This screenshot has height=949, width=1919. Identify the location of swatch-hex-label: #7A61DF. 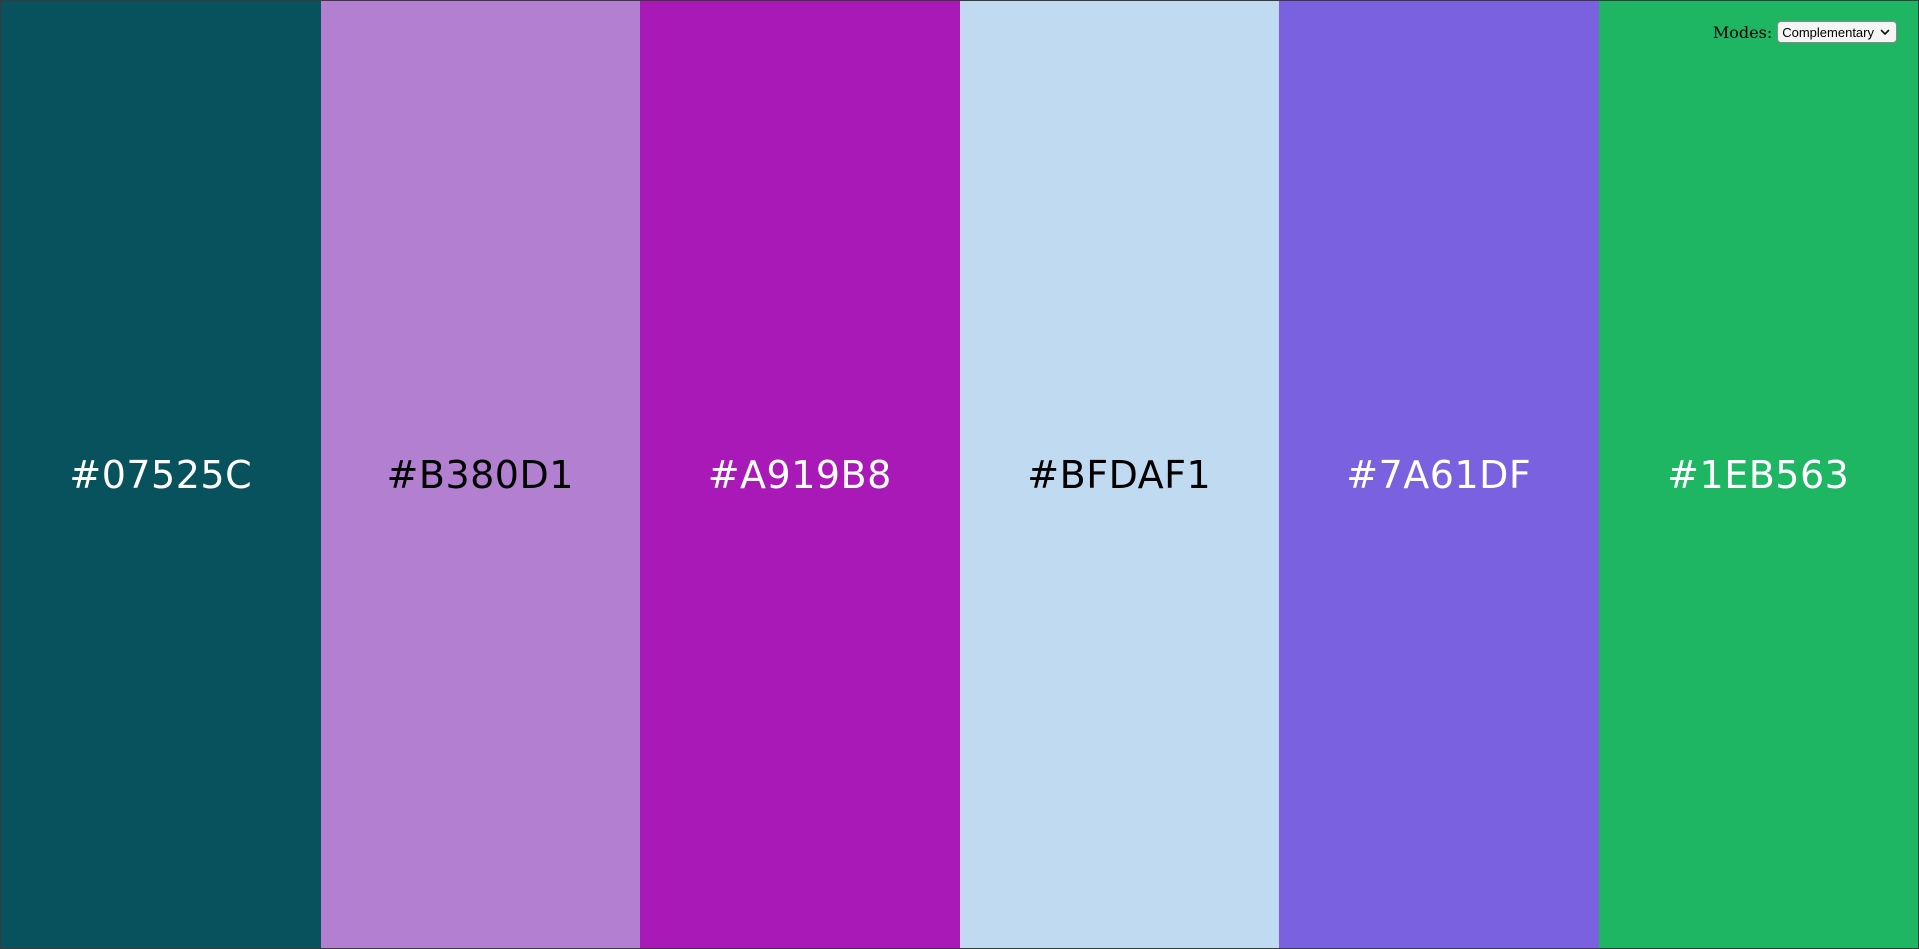
(1439, 474).